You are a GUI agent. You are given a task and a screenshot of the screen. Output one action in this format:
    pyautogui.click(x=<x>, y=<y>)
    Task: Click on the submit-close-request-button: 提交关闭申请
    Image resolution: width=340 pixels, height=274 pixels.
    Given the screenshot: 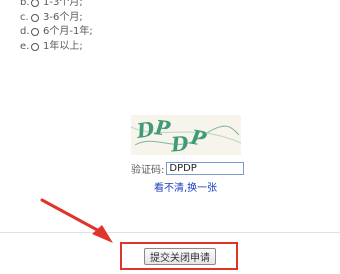 What is the action you would take?
    pyautogui.click(x=180, y=256)
    